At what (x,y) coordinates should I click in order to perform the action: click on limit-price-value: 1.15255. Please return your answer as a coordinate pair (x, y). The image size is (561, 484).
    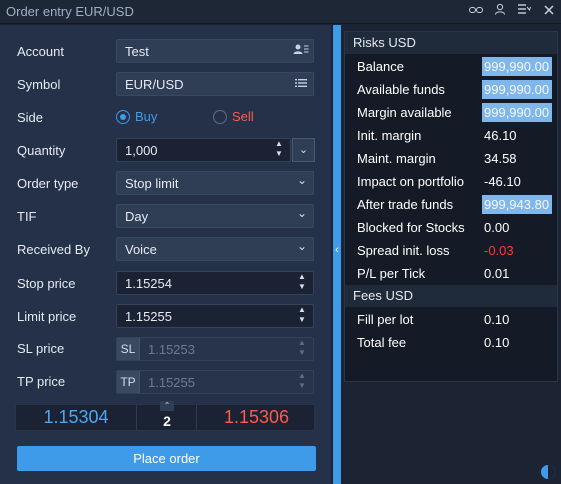
    Looking at the image, I should click on (148, 316).